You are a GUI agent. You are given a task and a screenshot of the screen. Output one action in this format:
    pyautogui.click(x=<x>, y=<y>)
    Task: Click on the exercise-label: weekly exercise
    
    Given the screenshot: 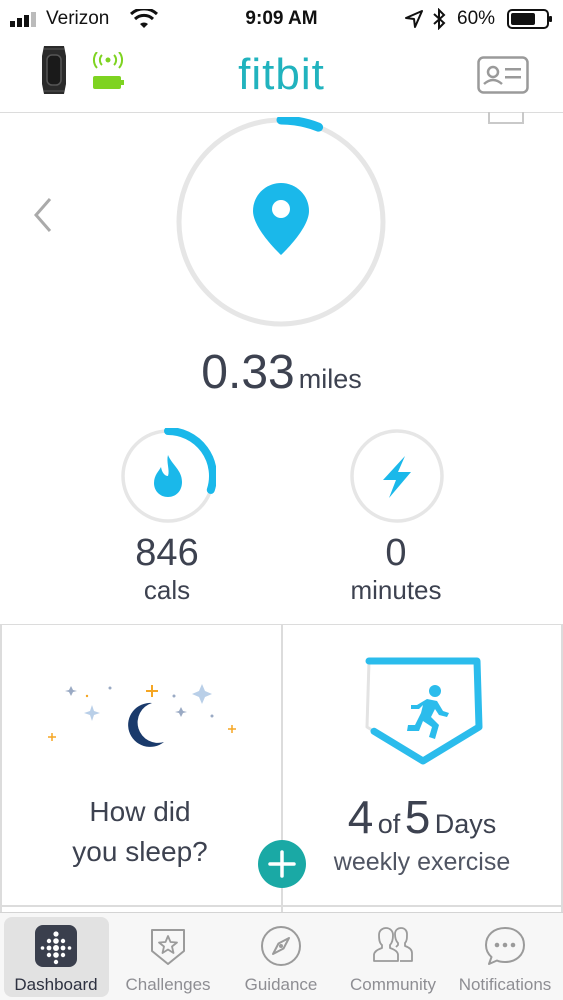 What is the action you would take?
    pyautogui.click(x=422, y=862)
    